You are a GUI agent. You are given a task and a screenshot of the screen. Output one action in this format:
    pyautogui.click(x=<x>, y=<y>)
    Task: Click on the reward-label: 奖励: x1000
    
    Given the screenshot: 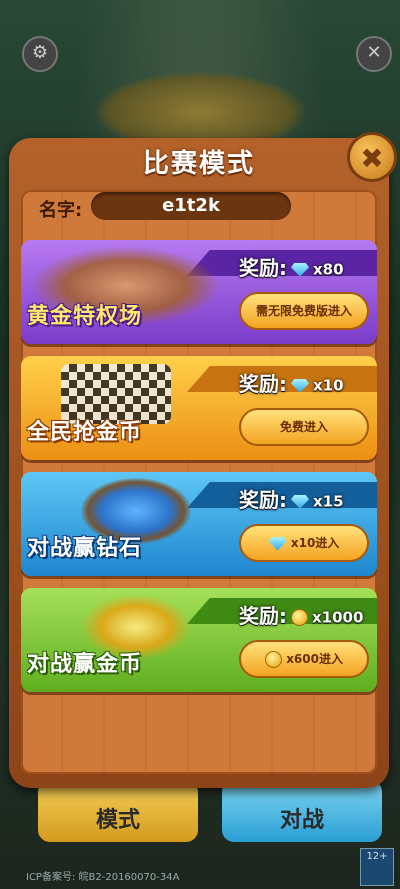 What is the action you would take?
    pyautogui.click(x=301, y=616)
    